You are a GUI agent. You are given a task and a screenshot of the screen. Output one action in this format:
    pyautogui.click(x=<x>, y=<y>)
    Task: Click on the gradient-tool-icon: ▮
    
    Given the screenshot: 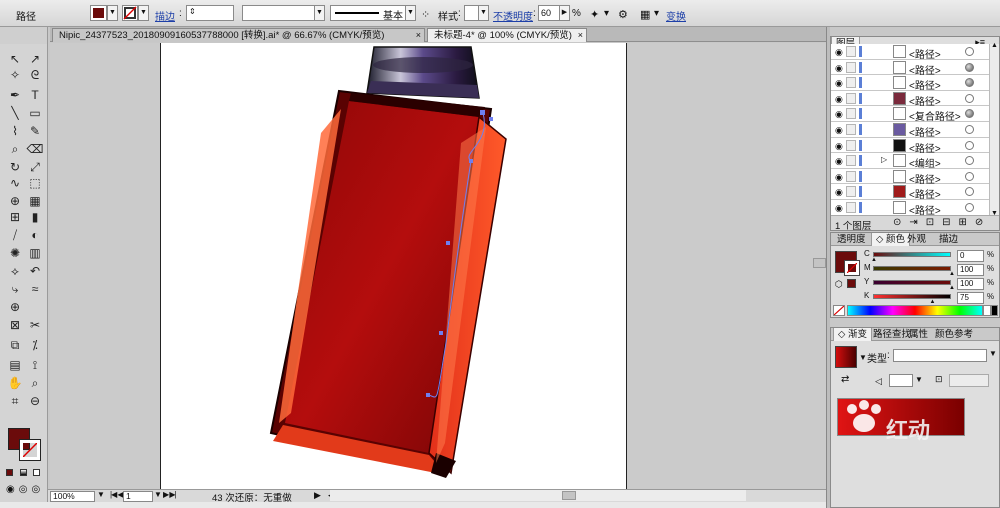 What is the action you would take?
    pyautogui.click(x=35, y=217)
    